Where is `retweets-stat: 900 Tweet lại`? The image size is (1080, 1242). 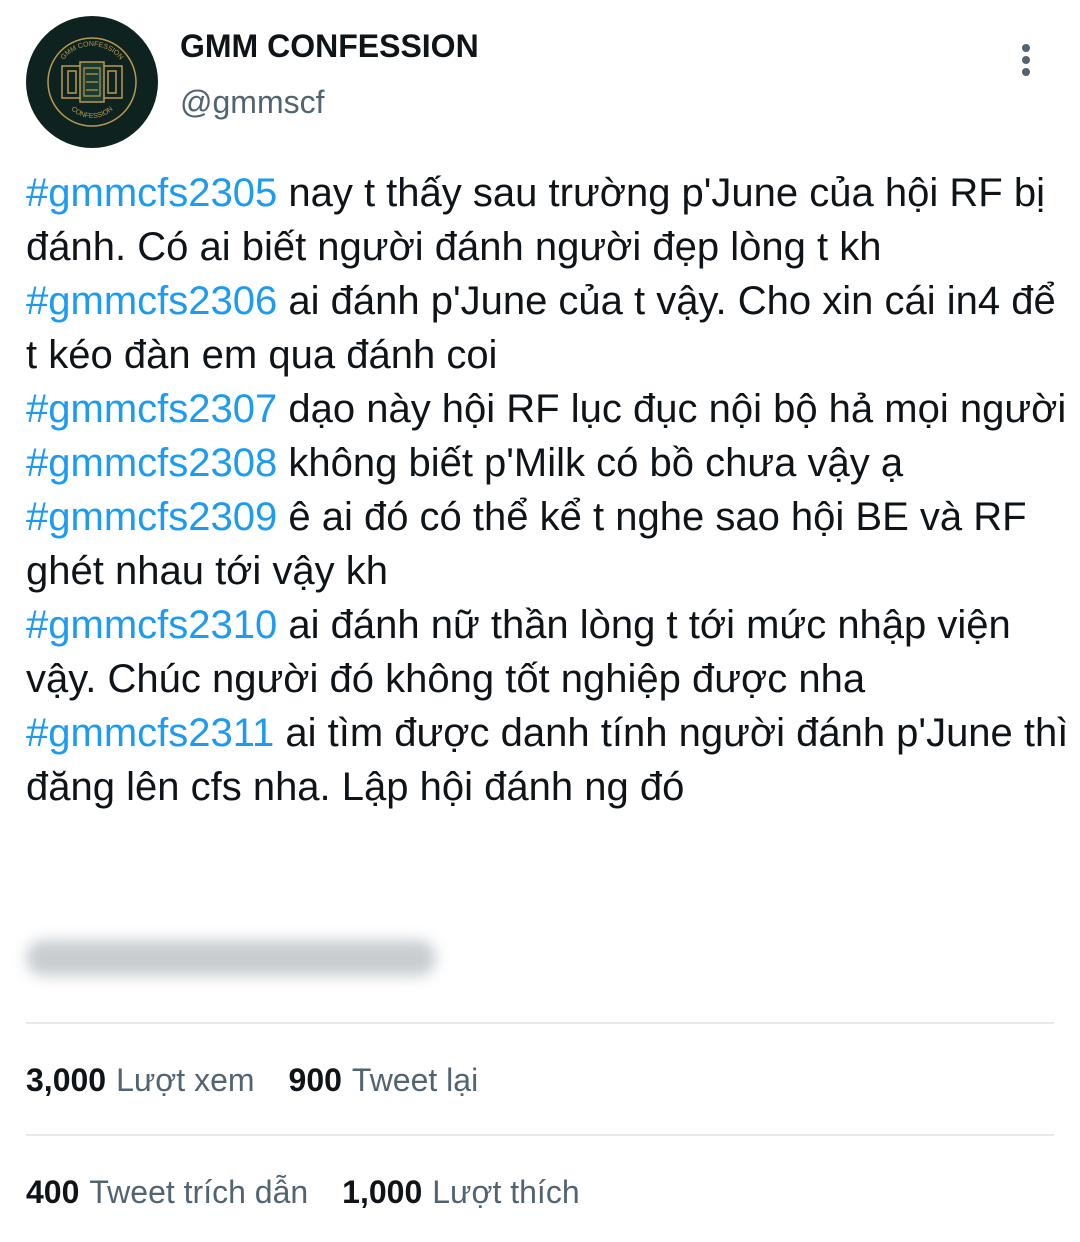
retweets-stat: 900 Tweet lại is located at coordinates (384, 1080).